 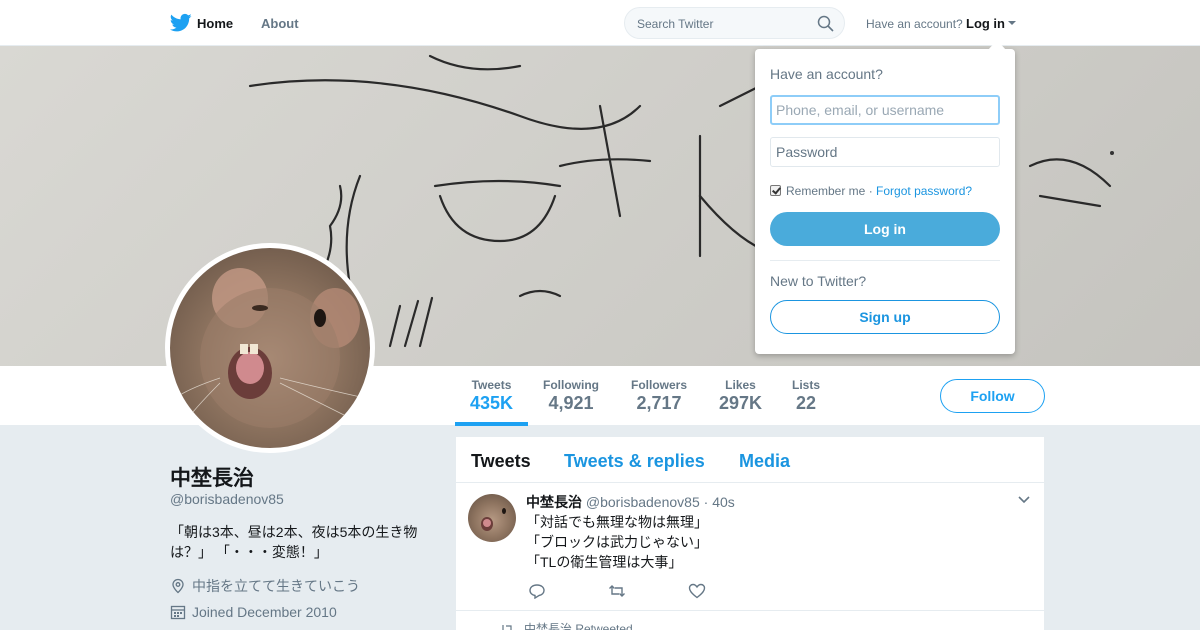 I want to click on stat-label: Followers, so click(x=659, y=385).